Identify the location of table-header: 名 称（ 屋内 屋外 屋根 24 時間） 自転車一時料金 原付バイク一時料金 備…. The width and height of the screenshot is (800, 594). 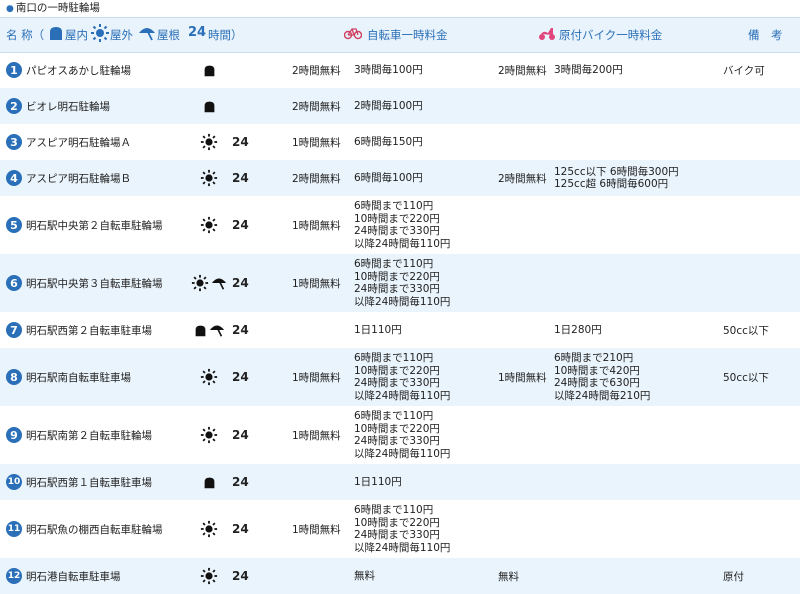
(400, 35).